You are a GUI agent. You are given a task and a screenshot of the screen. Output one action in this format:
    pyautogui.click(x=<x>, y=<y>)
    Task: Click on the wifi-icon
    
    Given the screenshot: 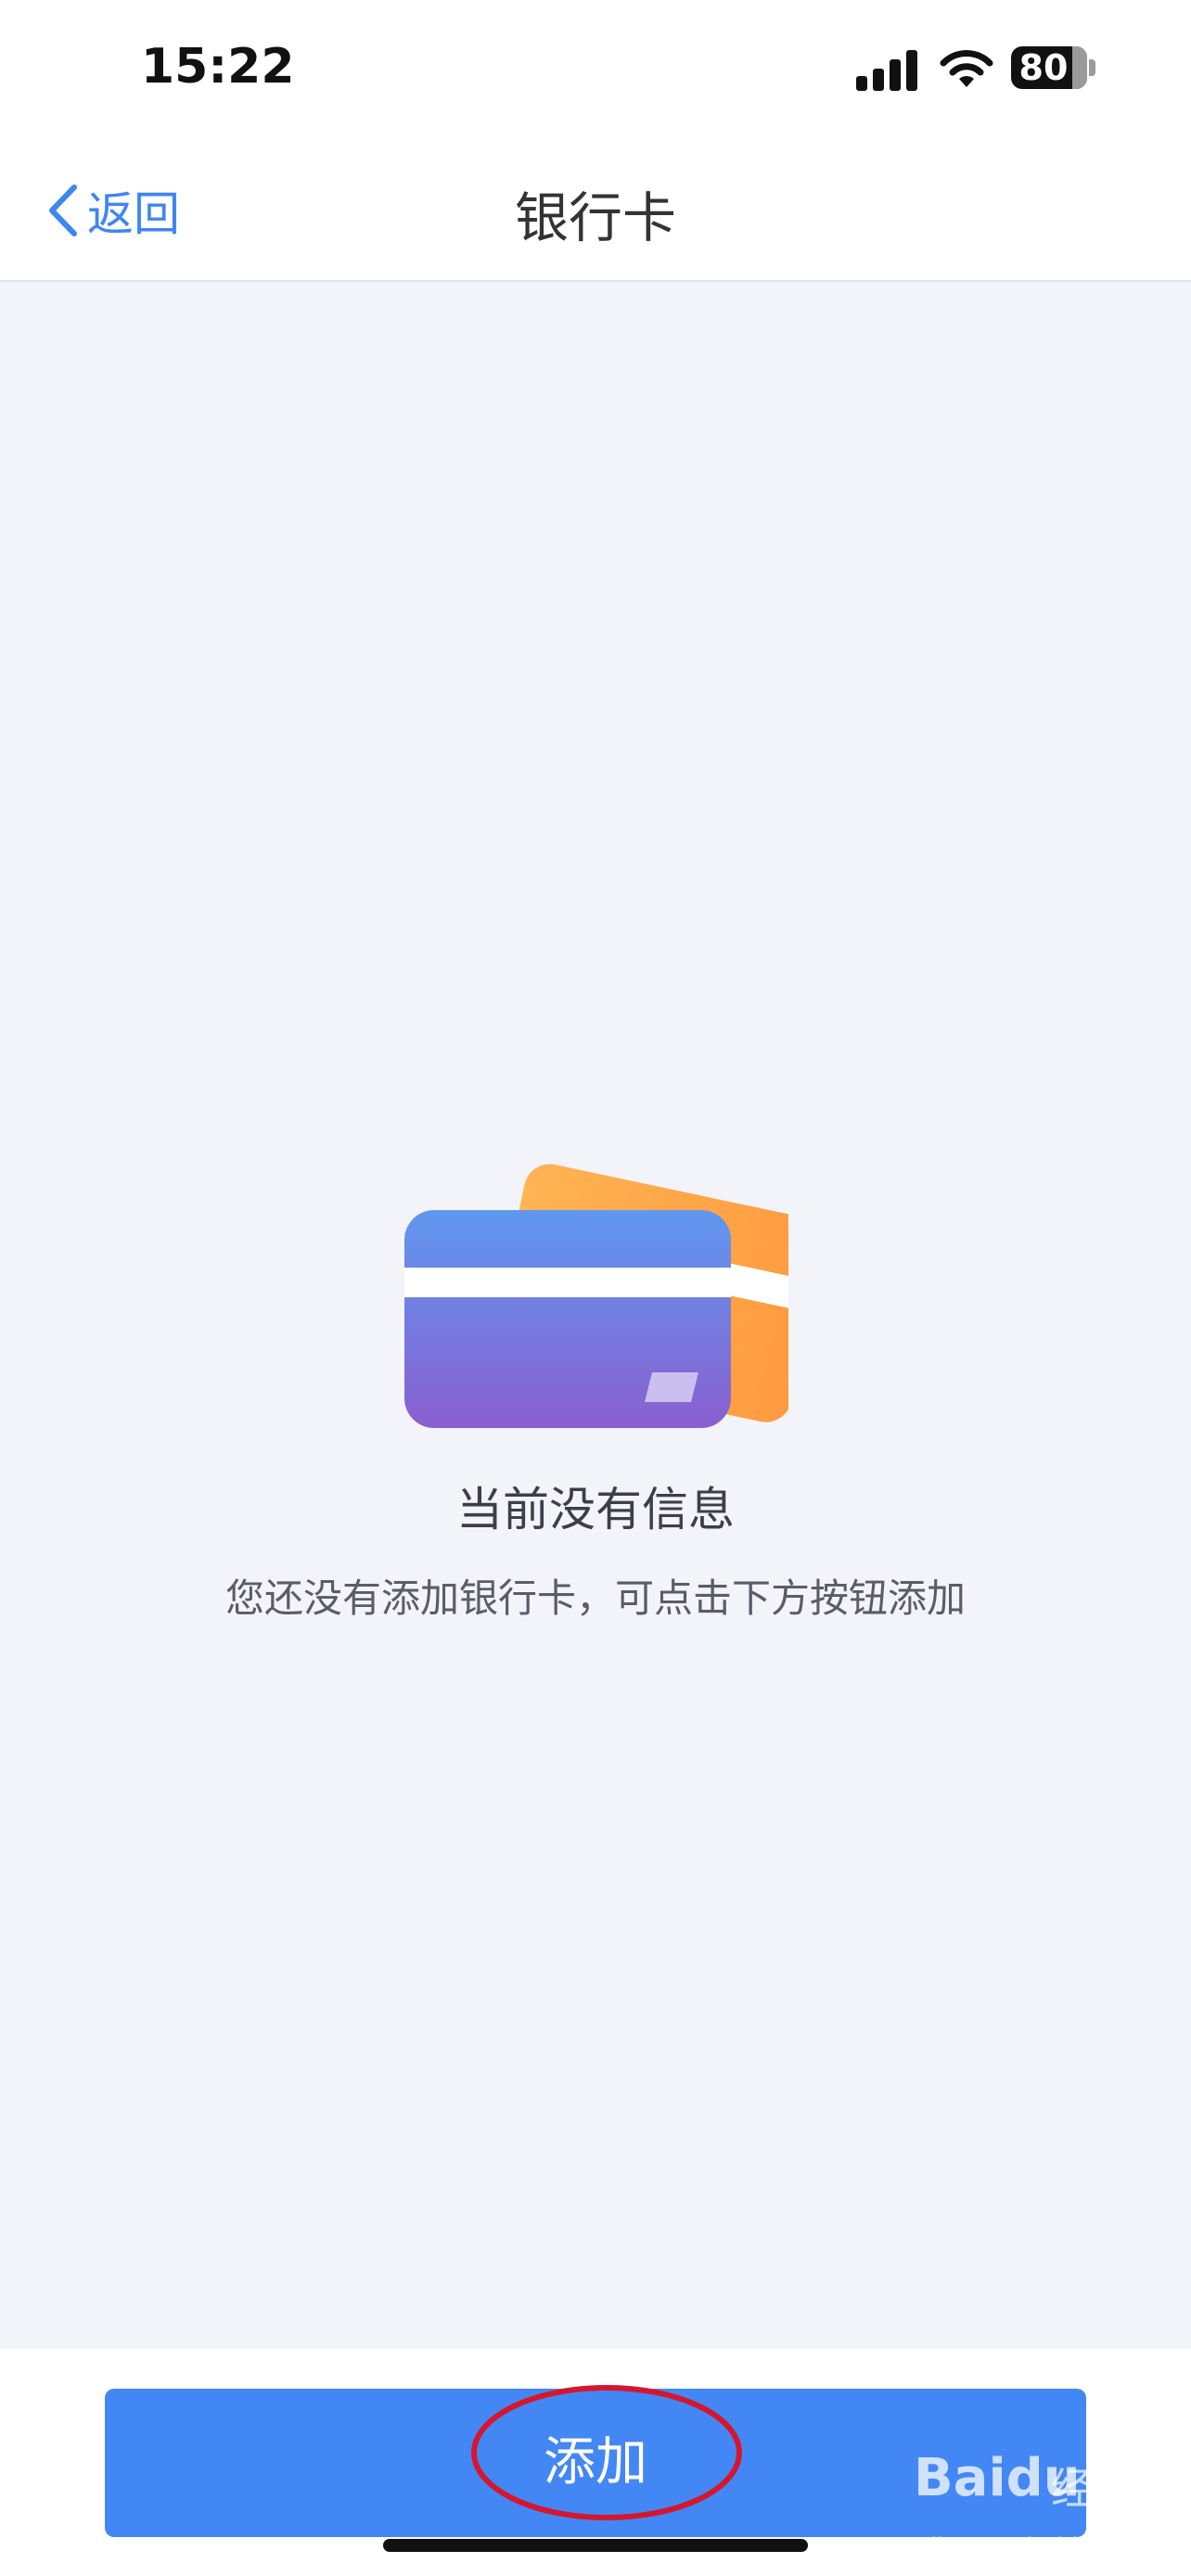 What is the action you would take?
    pyautogui.click(x=966, y=68)
    